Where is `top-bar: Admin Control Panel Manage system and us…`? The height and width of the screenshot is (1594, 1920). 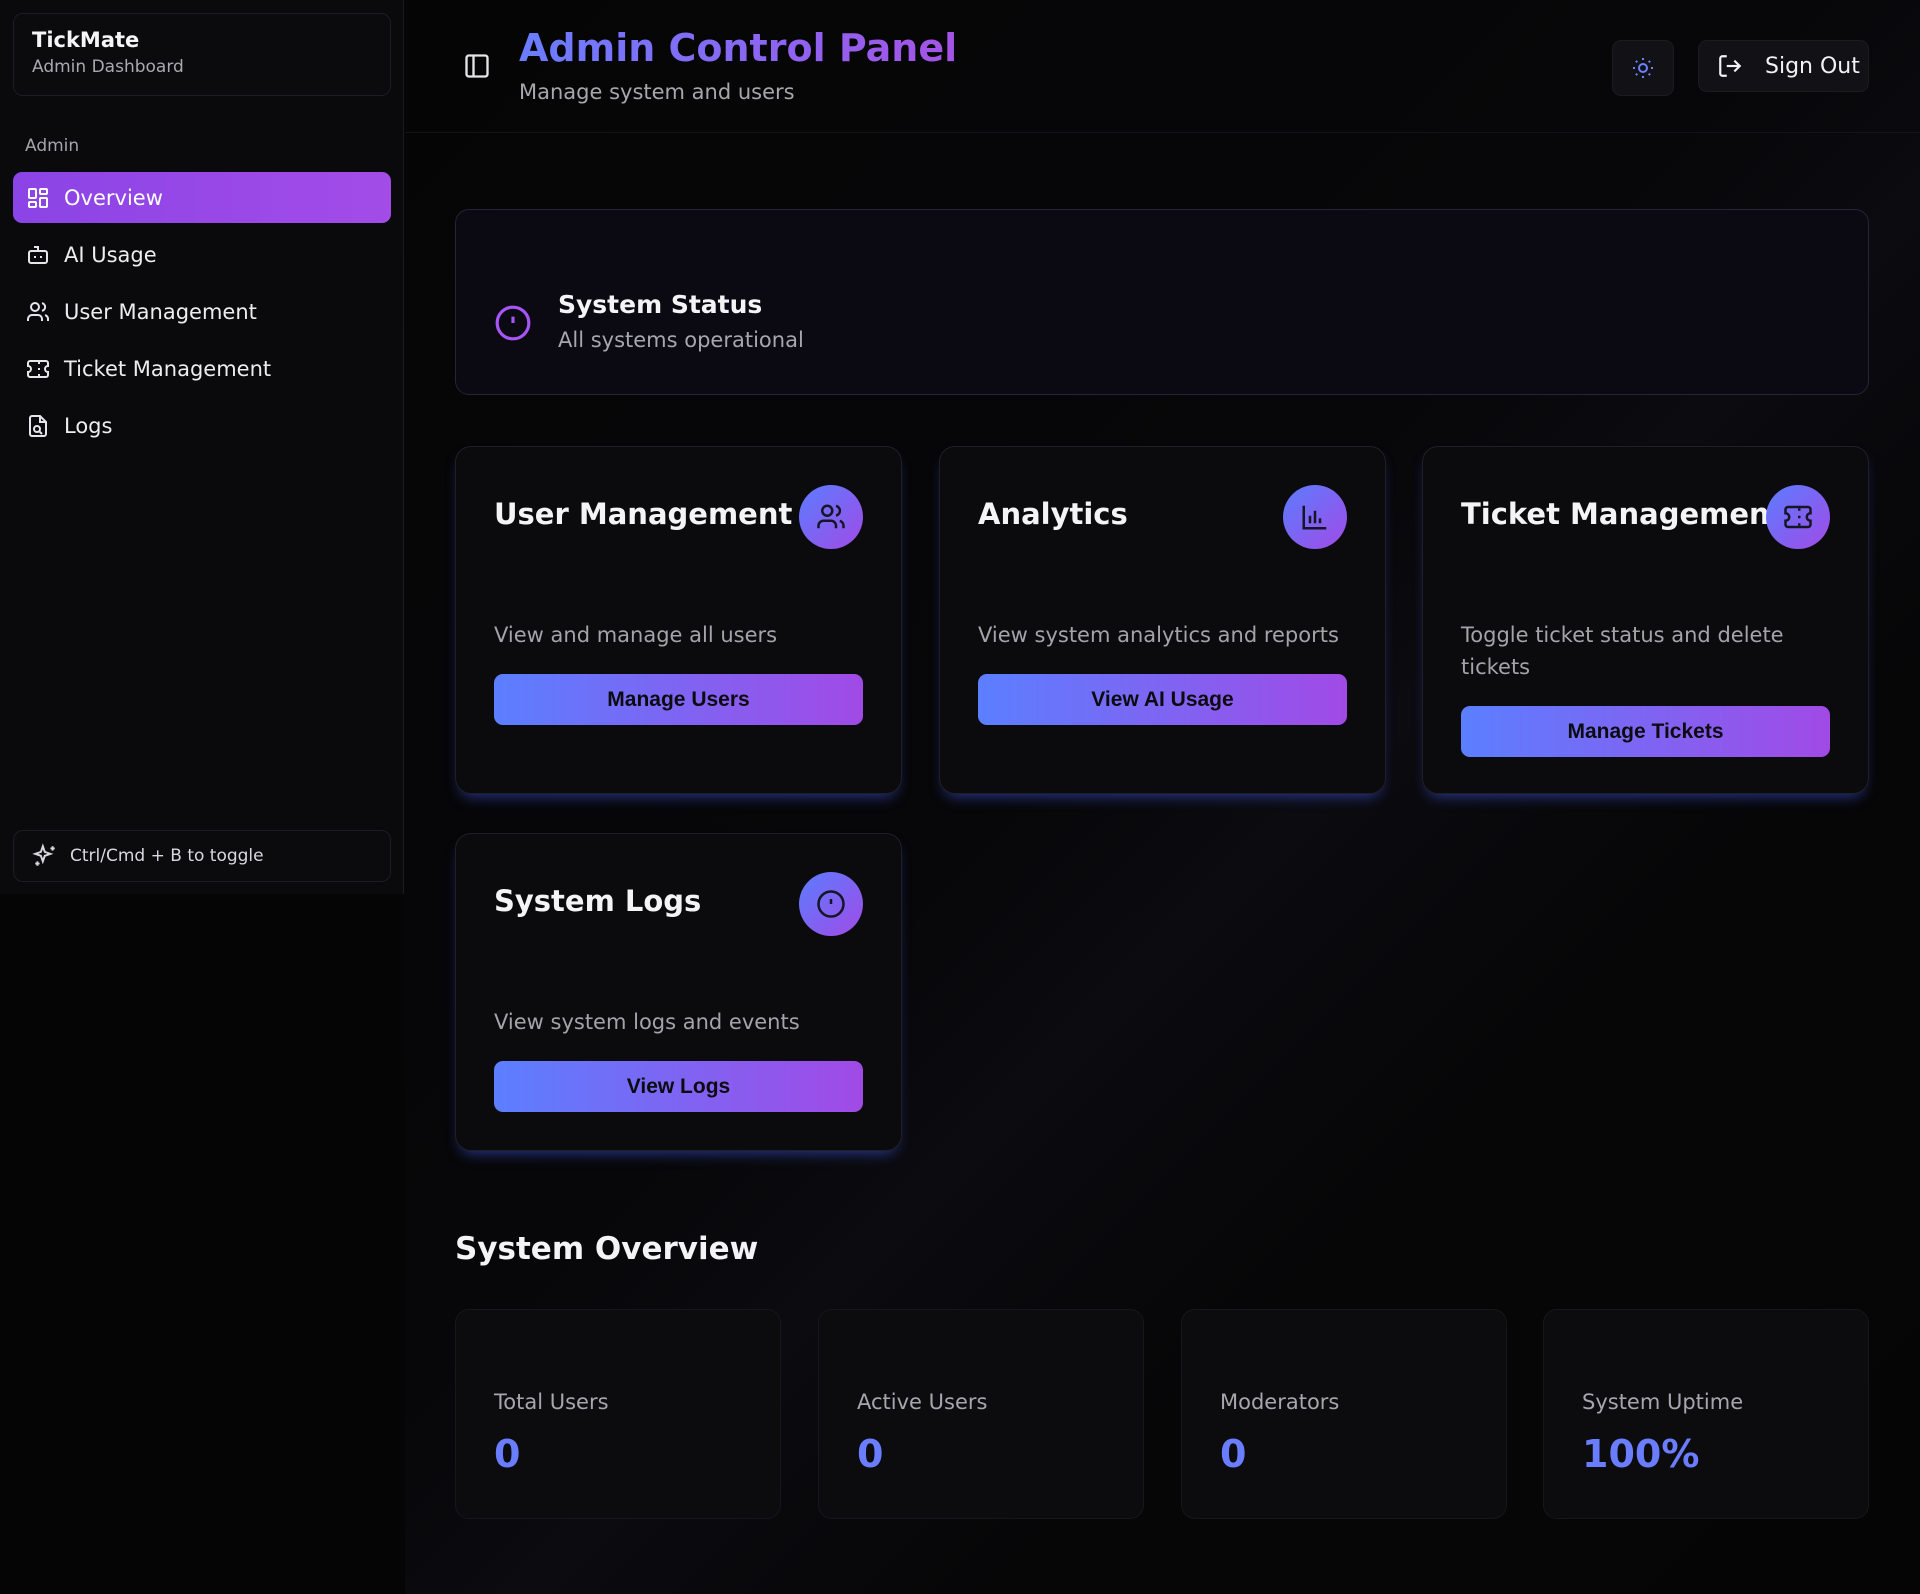 top-bar: Admin Control Panel Manage system and us… is located at coordinates (1162, 66).